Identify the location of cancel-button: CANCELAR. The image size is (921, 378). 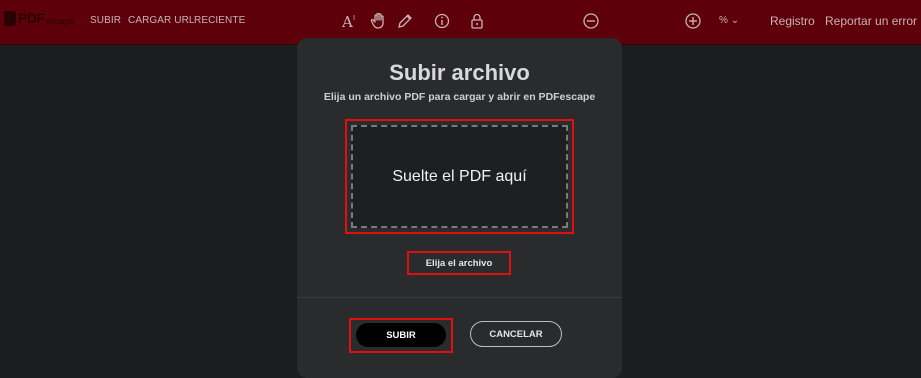
(516, 334).